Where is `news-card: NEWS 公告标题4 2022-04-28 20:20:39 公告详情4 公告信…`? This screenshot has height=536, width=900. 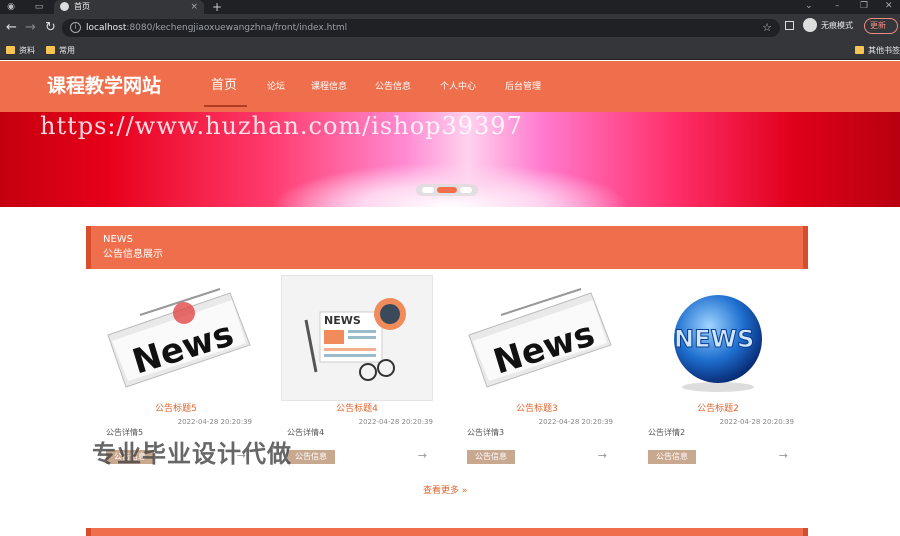
news-card: NEWS 公告标题4 2022-04-28 20:20:39 公告详情4 公告信… is located at coordinates (357, 375).